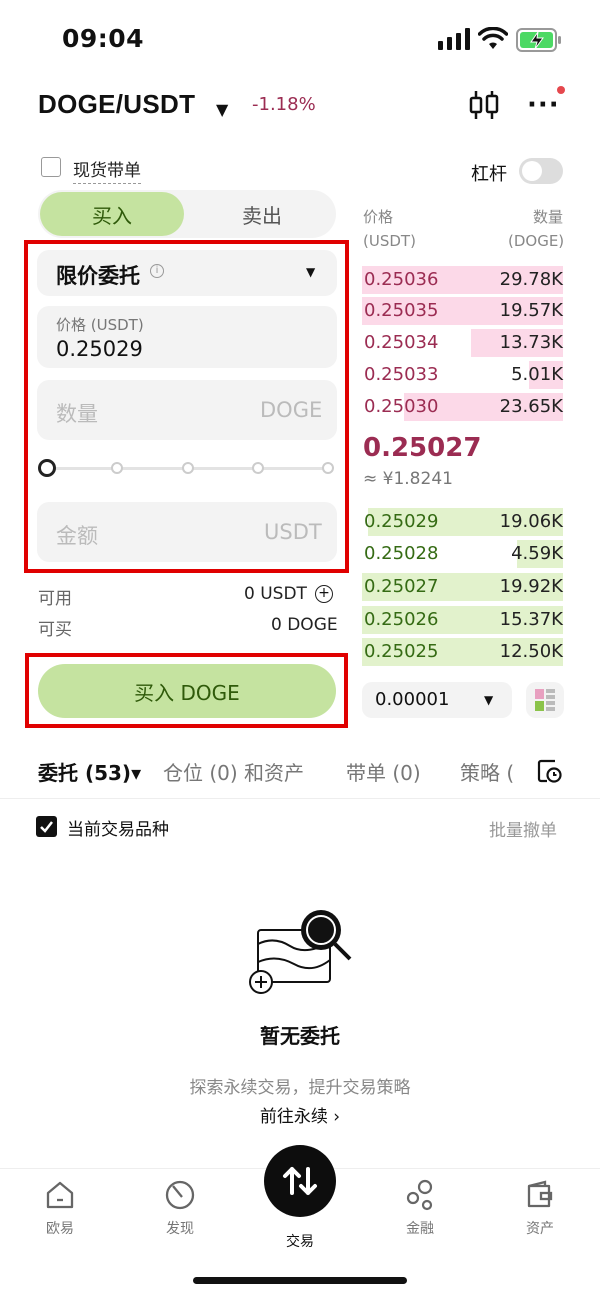  Describe the element at coordinates (275, 594) in the screenshot. I see `available-value: 0 USDT` at that location.